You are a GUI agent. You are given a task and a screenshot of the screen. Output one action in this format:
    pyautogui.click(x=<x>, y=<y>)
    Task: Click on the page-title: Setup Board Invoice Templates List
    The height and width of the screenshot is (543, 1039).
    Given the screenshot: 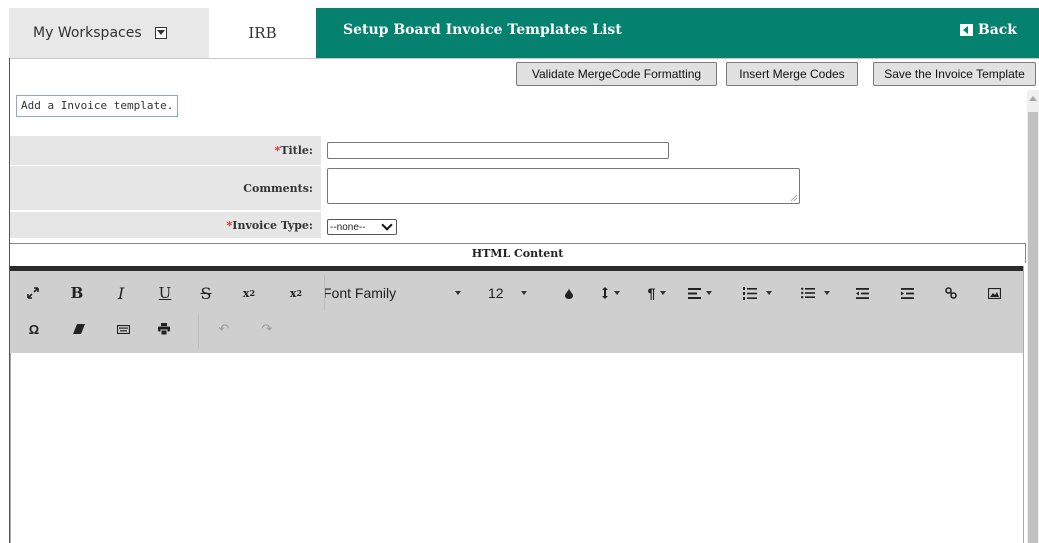 What is the action you would take?
    pyautogui.click(x=482, y=30)
    